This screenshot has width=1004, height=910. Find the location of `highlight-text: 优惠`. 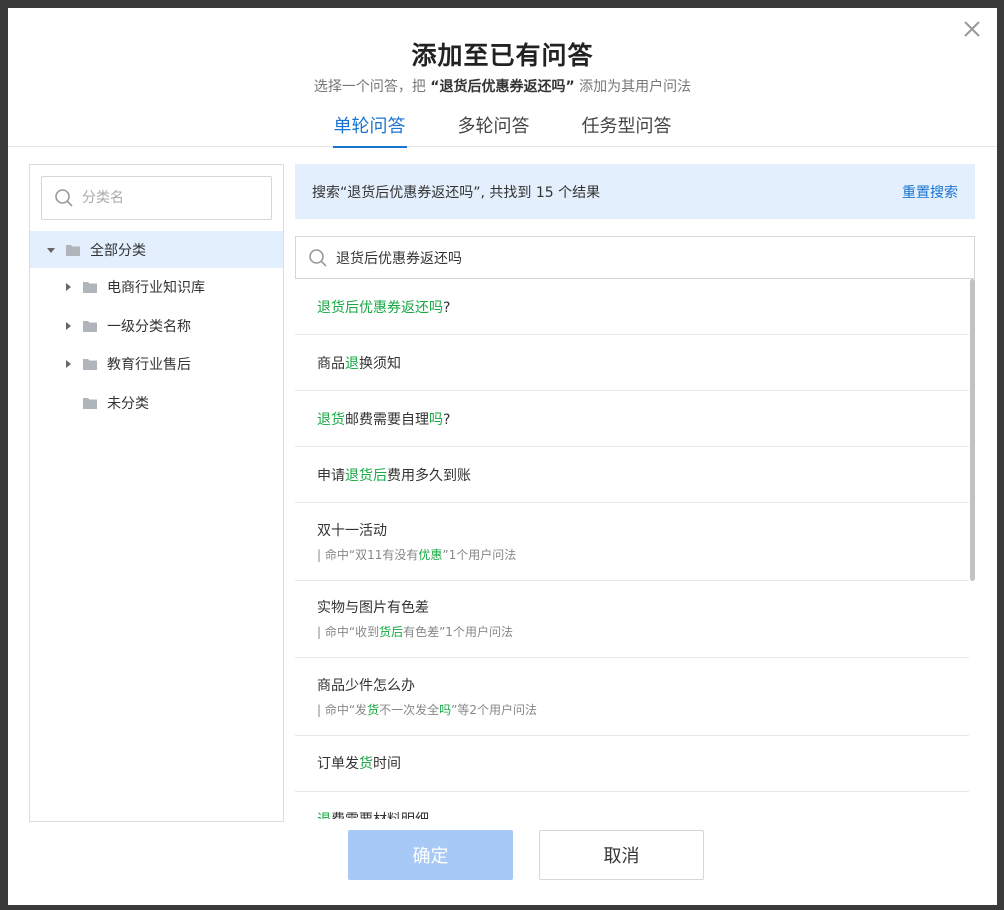

highlight-text: 优惠 is located at coordinates (430, 554).